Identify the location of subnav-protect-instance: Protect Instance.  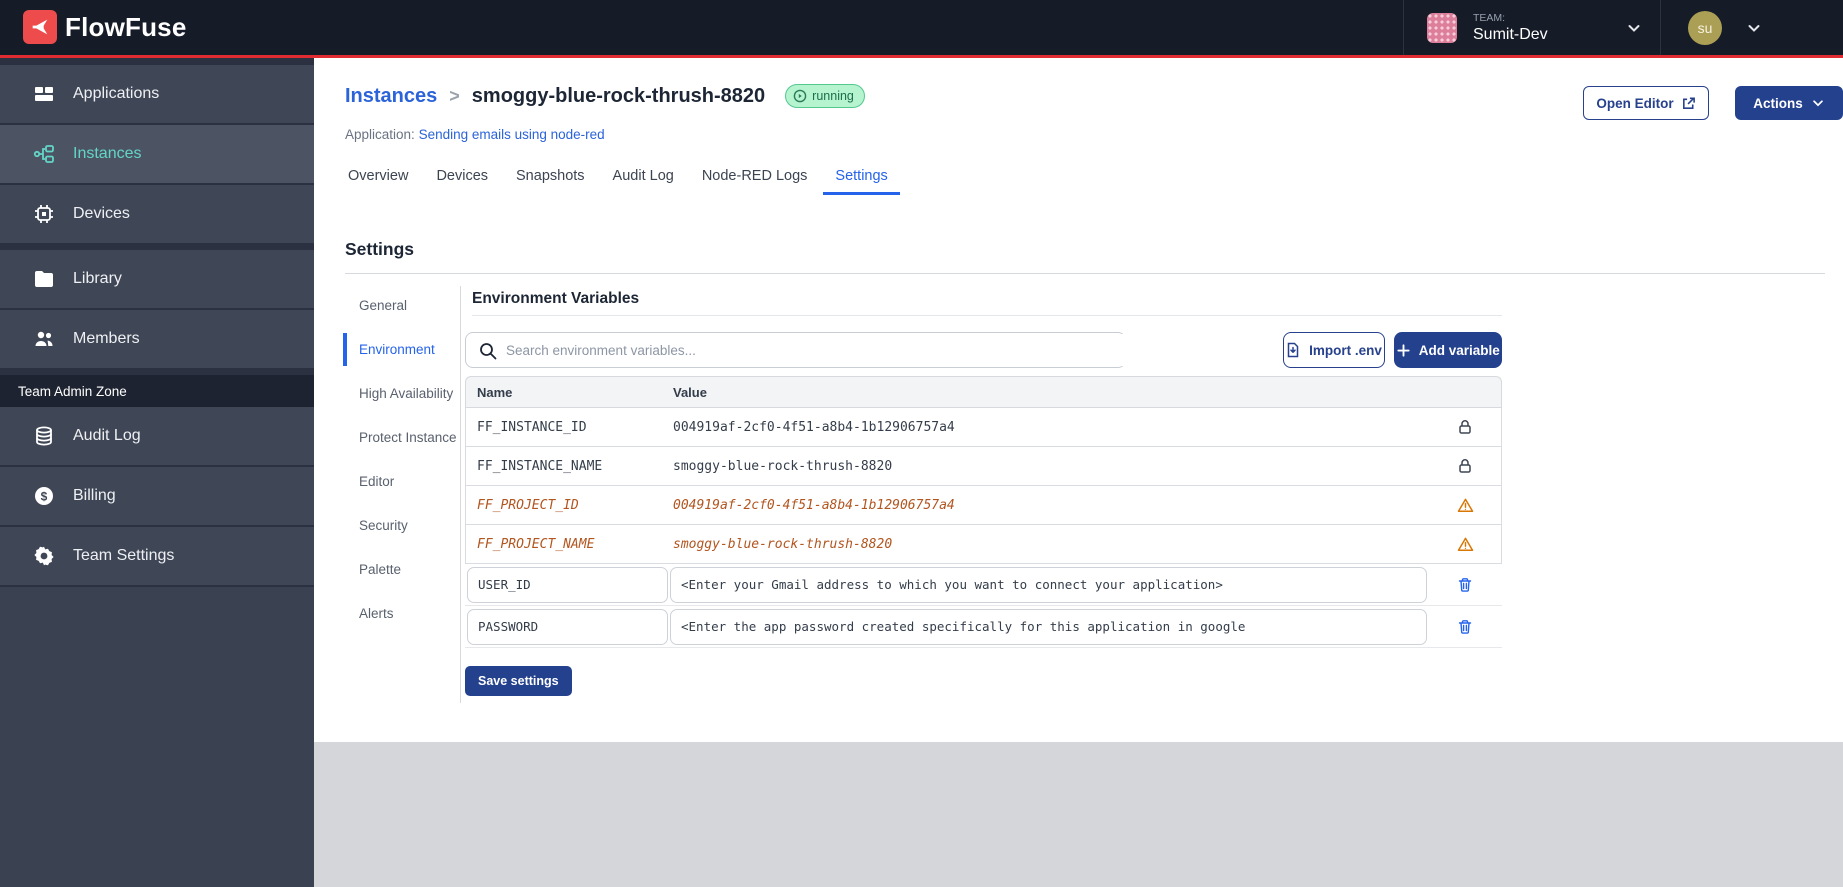
(410, 438).